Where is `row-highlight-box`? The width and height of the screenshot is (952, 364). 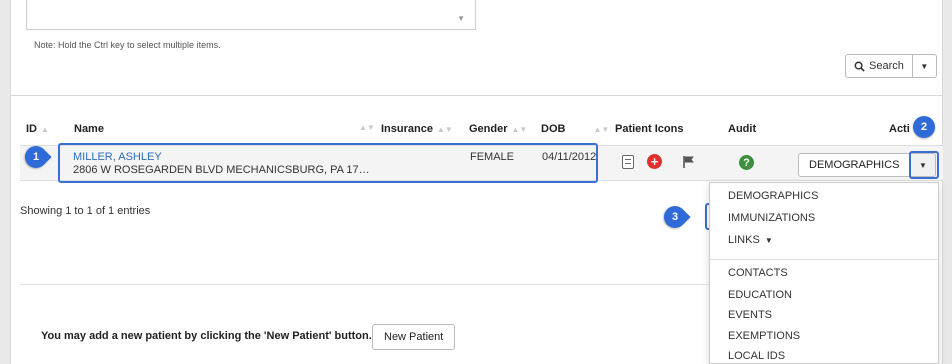 row-highlight-box is located at coordinates (328, 163).